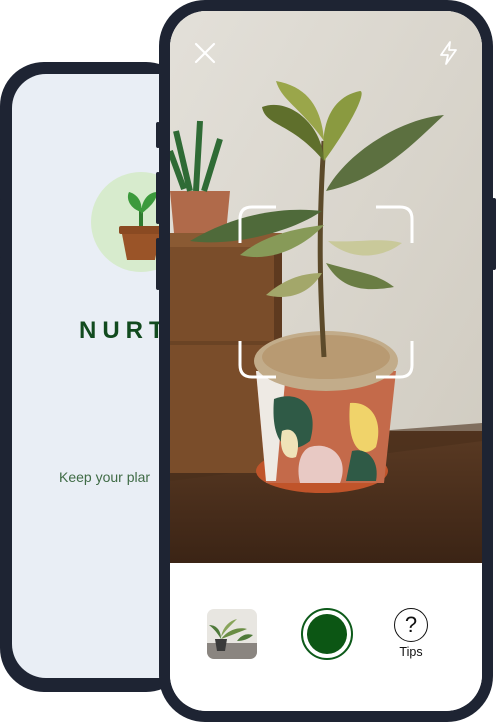 The width and height of the screenshot is (496, 725). I want to click on close-icon, so click(205, 53).